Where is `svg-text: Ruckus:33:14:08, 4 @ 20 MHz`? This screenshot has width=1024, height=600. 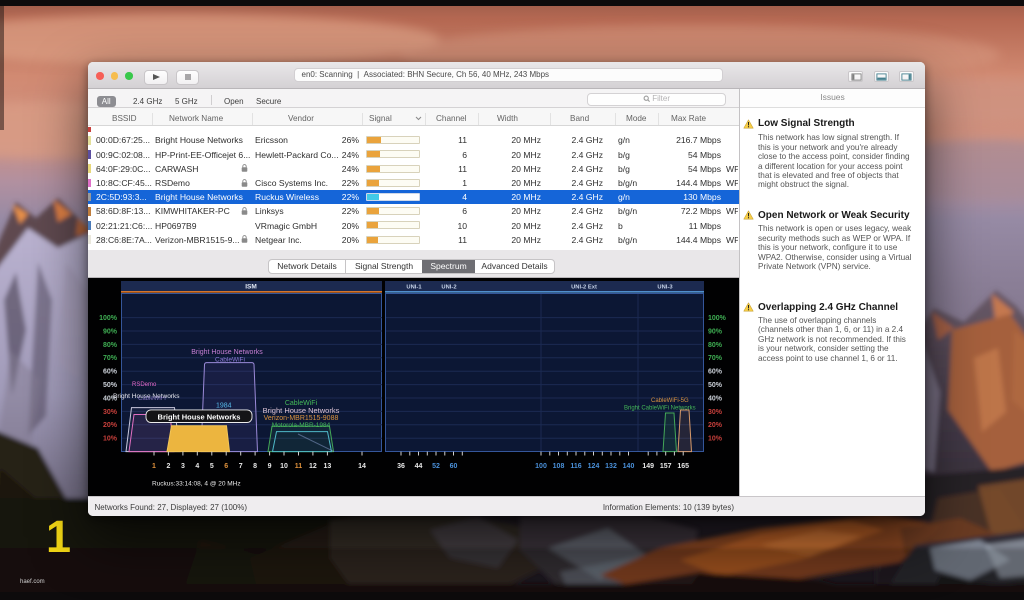 svg-text: Ruckus:33:14:08, 4 @ 20 MHz is located at coordinates (196, 484).